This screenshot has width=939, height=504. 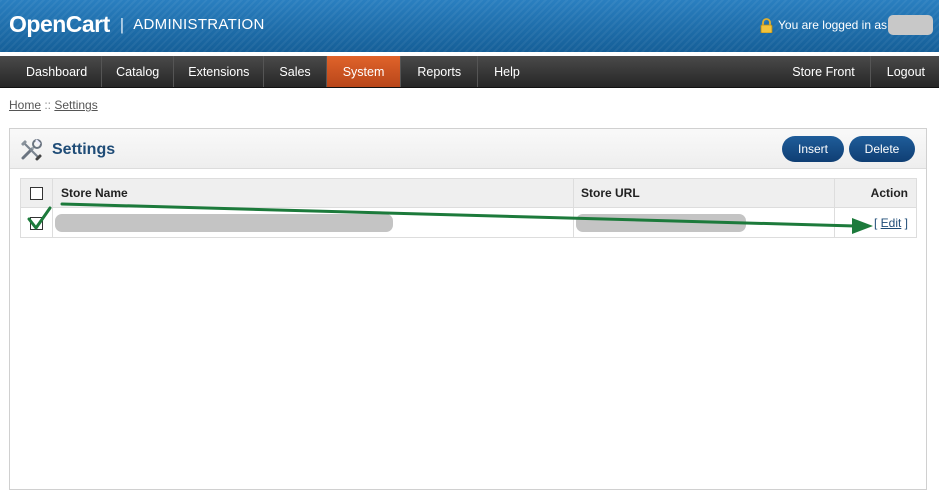 I want to click on column-header-action: Action, so click(x=875, y=193).